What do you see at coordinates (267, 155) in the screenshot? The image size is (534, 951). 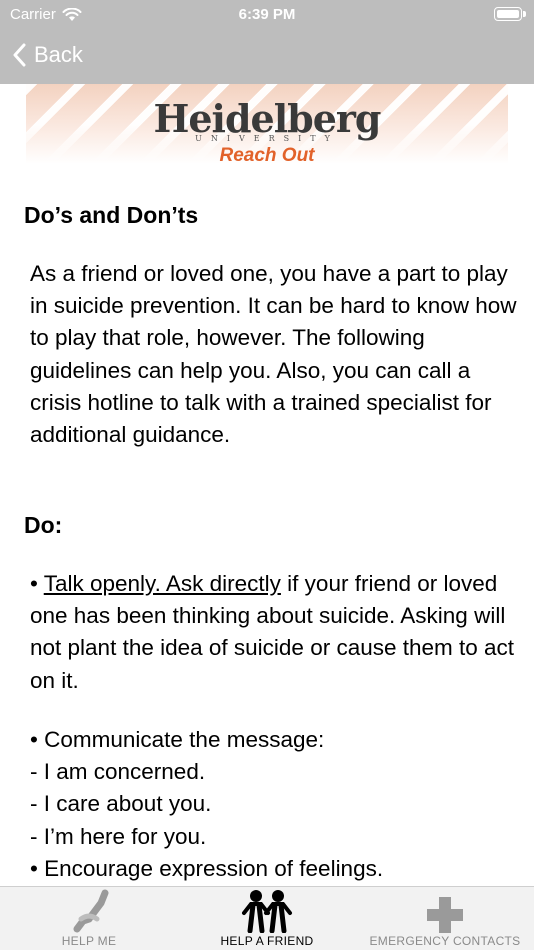 I see `reach-out-label: Reach Out` at bounding box center [267, 155].